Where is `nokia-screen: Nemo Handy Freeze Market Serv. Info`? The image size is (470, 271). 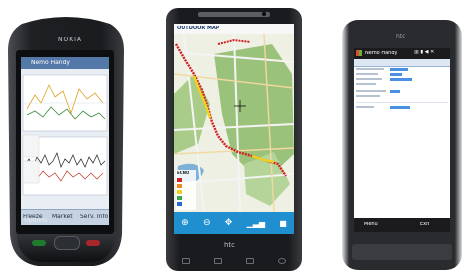 nokia-screen: Nemo Handy Freeze Market Serv. Info is located at coordinates (65, 141).